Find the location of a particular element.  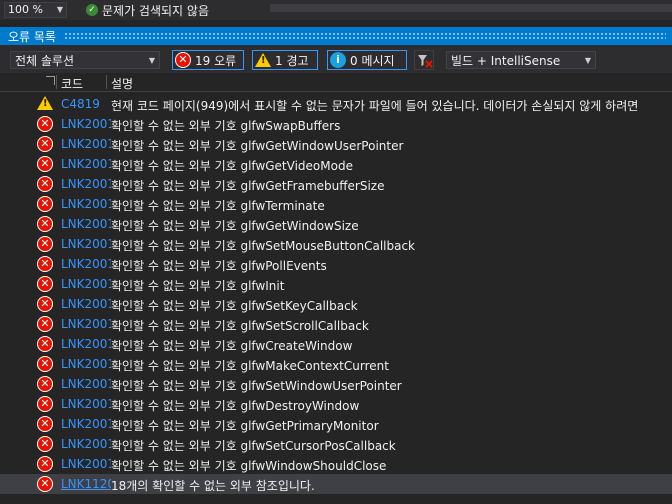

row-code-link: C4819 is located at coordinates (86, 104).